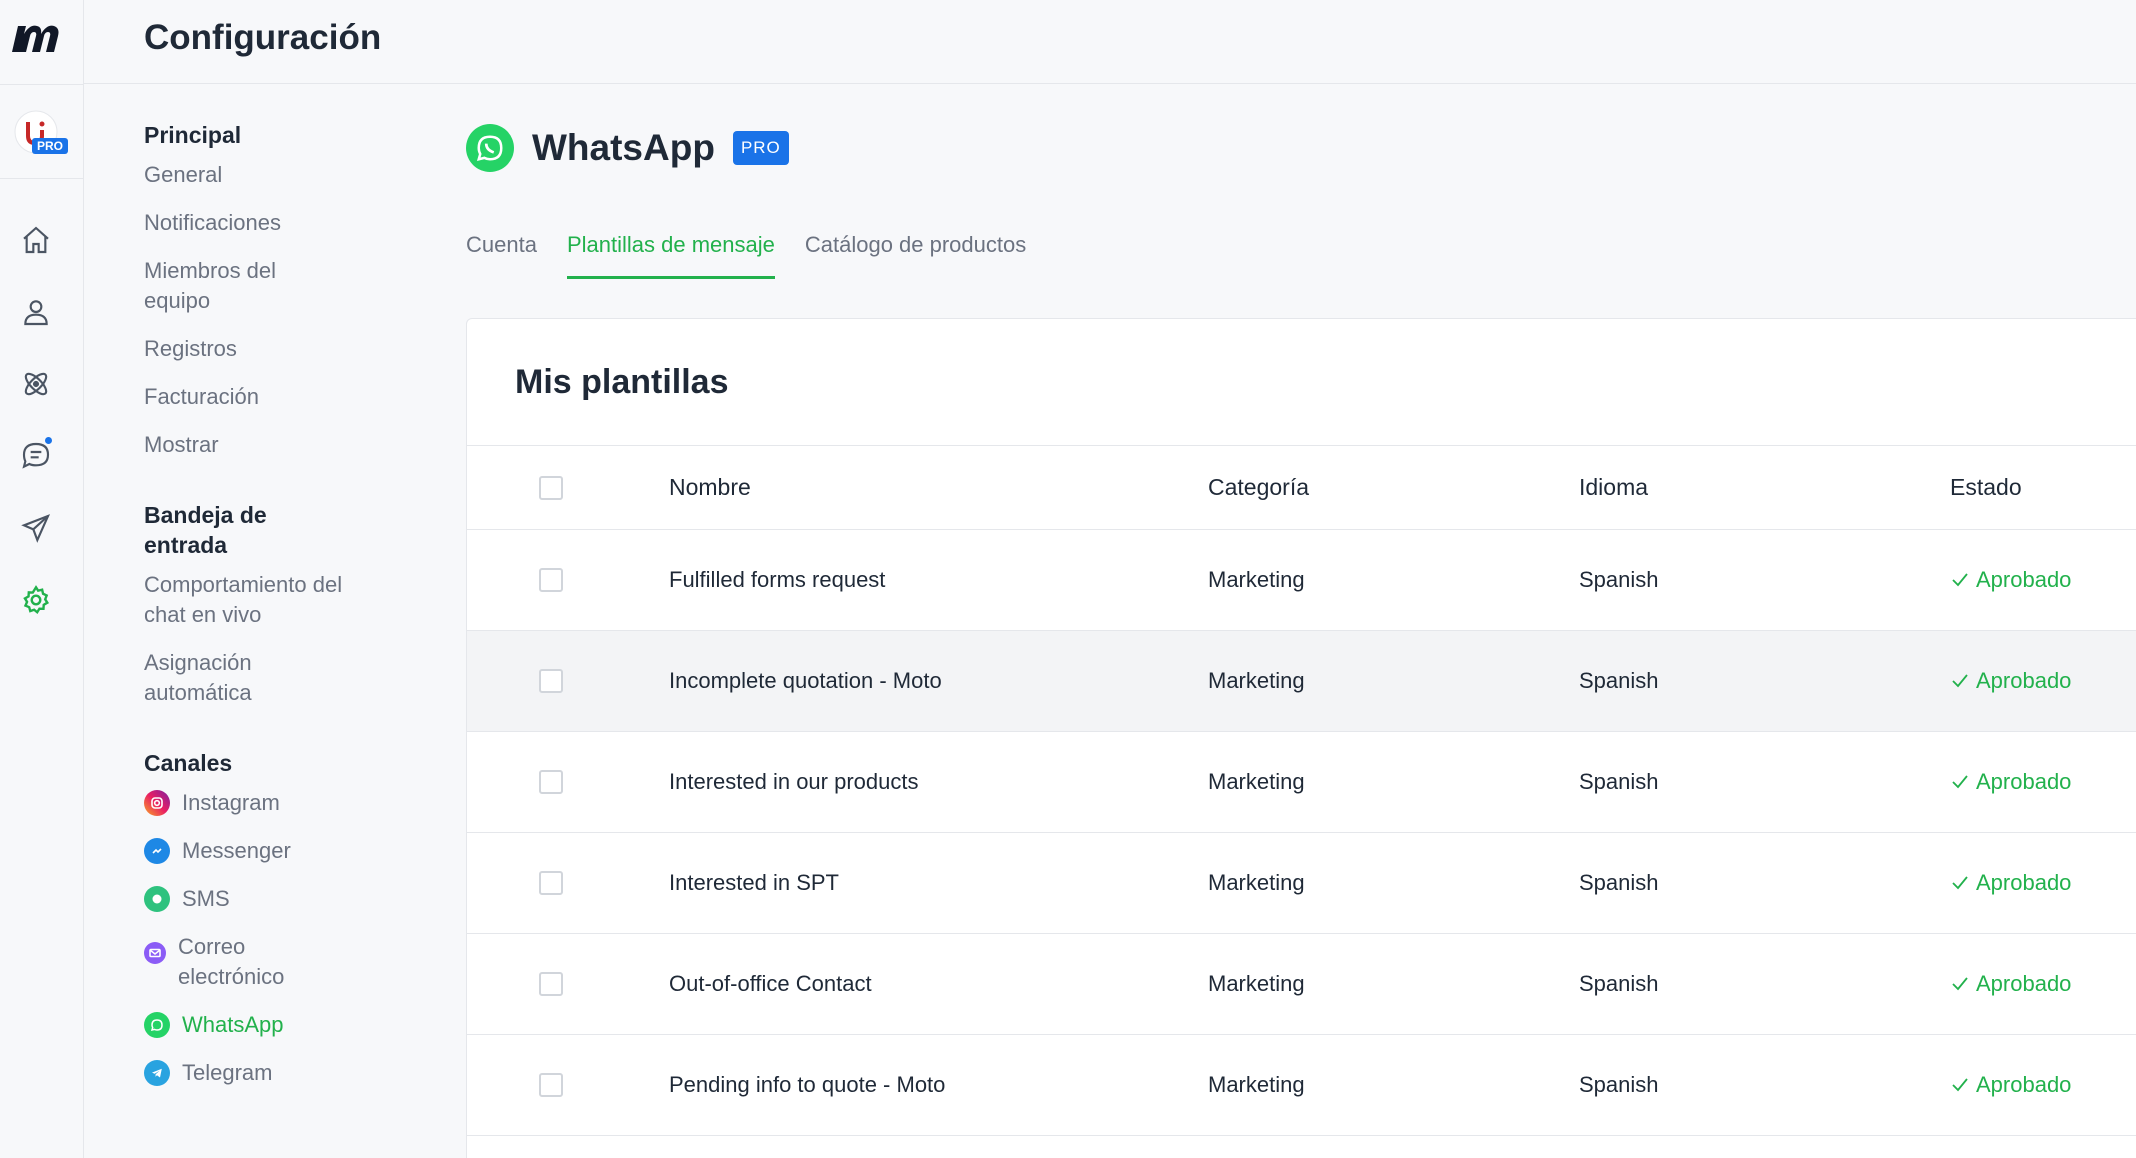  Describe the element at coordinates (48, 440) in the screenshot. I see `chat-notification-dot` at that location.